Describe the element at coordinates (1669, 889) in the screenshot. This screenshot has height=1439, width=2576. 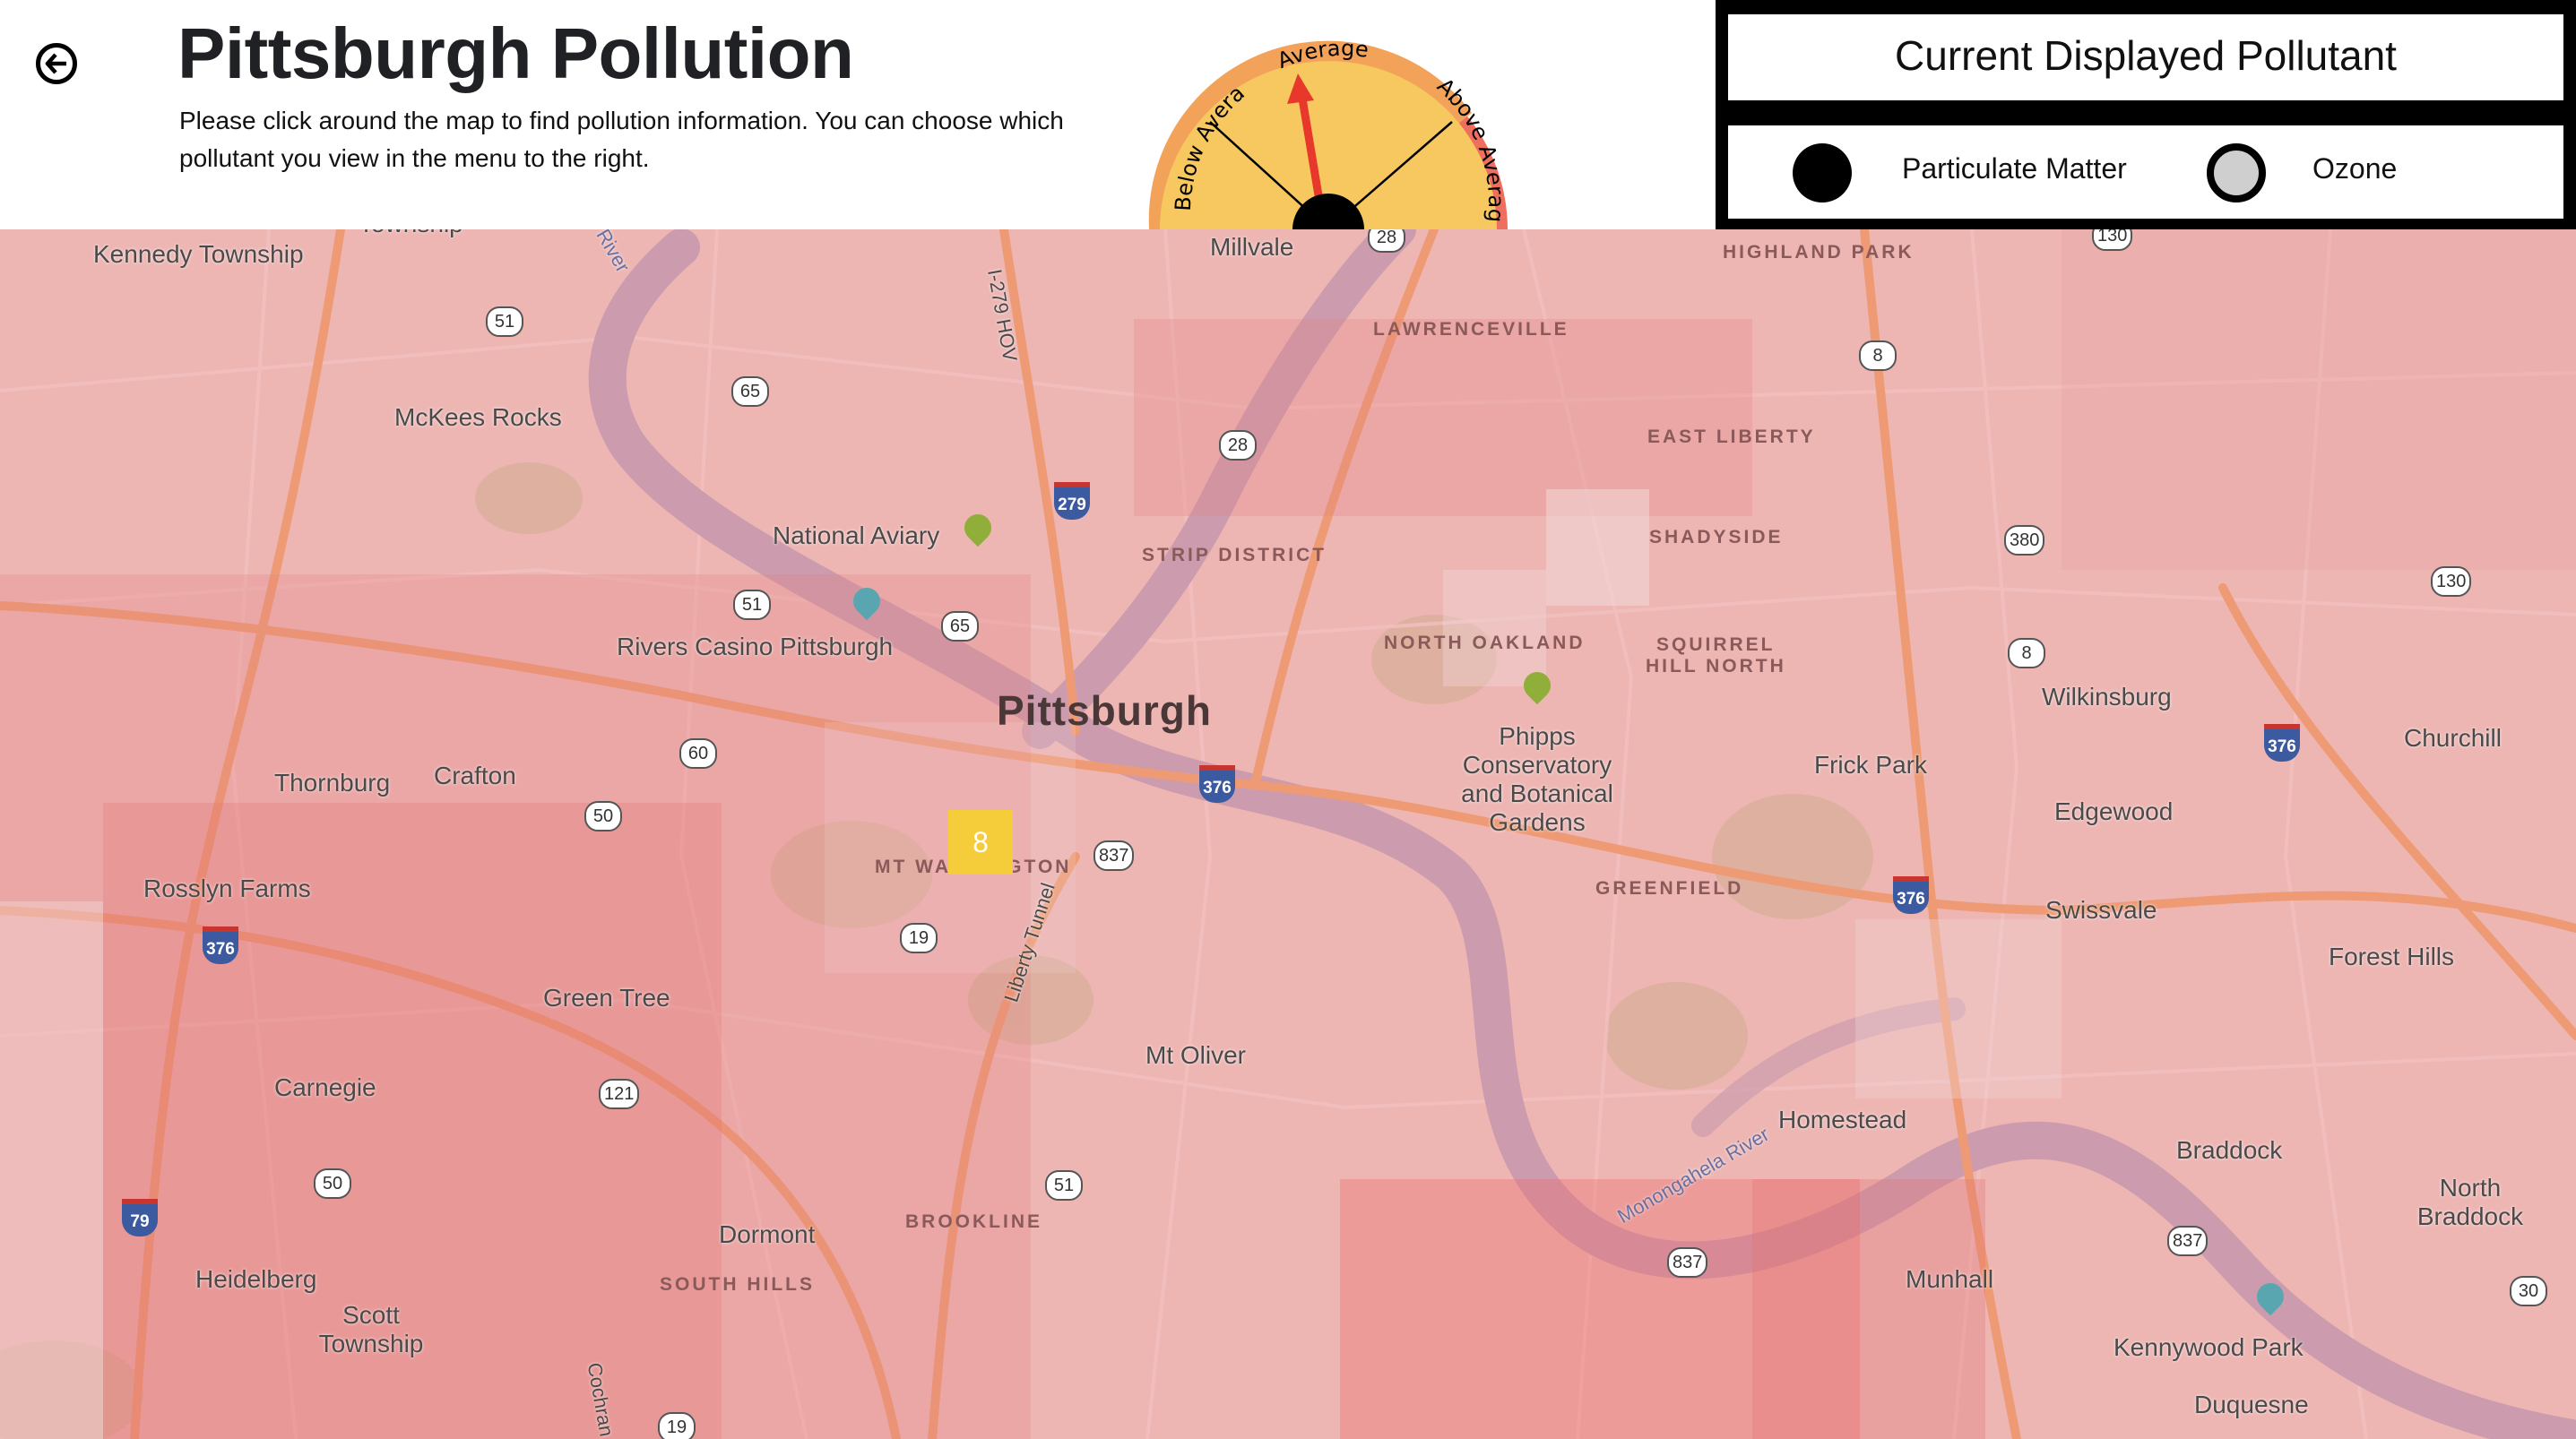
I see `hood-greenfield: GREENFIELD` at that location.